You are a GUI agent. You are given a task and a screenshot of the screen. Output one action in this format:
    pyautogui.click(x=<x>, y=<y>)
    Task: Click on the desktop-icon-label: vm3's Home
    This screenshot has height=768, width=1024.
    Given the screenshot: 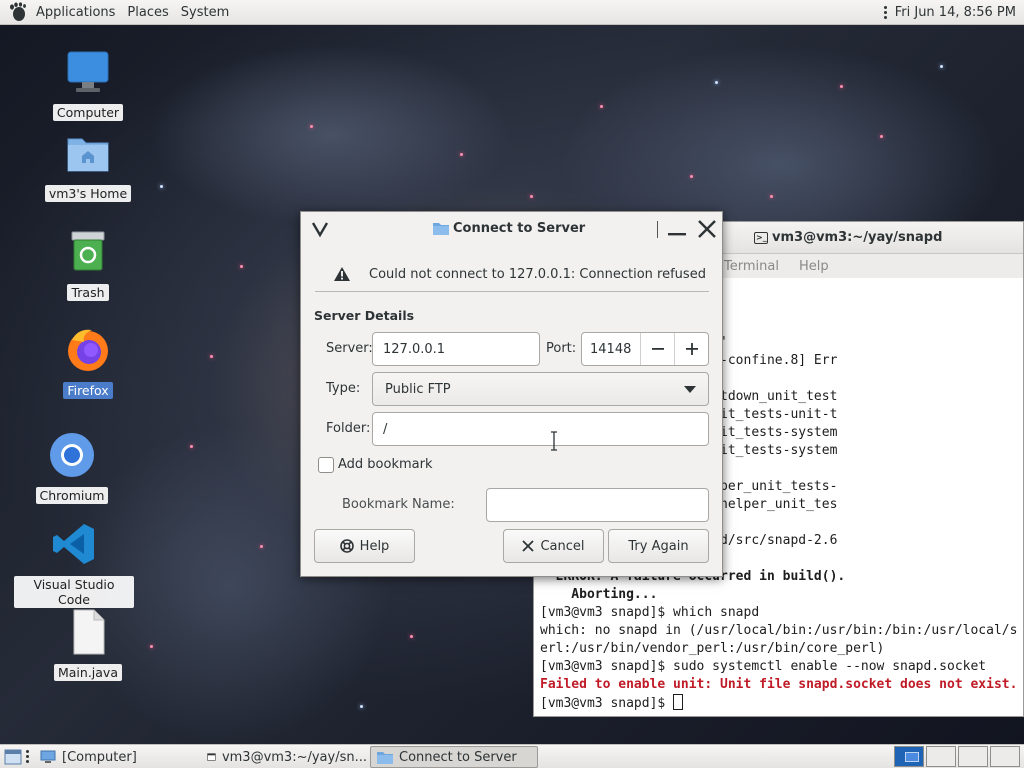 What is the action you would take?
    pyautogui.click(x=88, y=193)
    